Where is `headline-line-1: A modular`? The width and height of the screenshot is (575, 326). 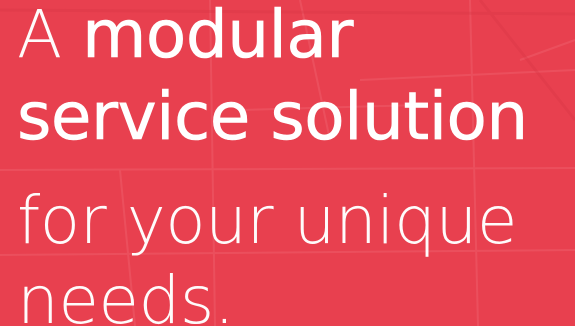
headline-line-1: A modular is located at coordinates (185, 34).